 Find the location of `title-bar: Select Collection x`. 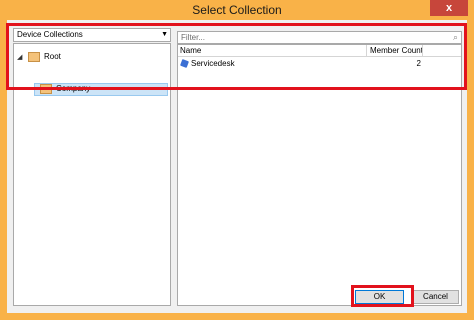

title-bar: Select Collection x is located at coordinates (237, 10).